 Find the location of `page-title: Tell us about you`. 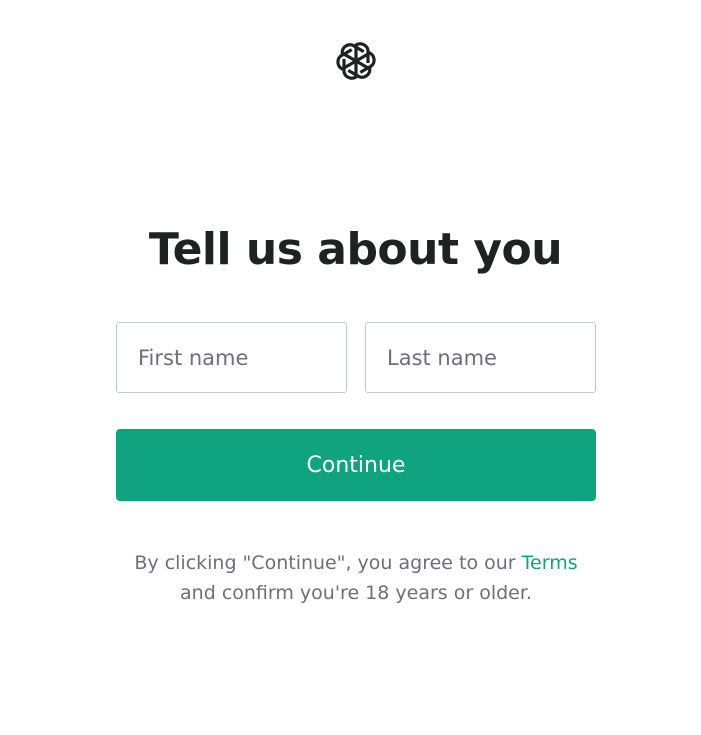

page-title: Tell us about you is located at coordinates (355, 249).